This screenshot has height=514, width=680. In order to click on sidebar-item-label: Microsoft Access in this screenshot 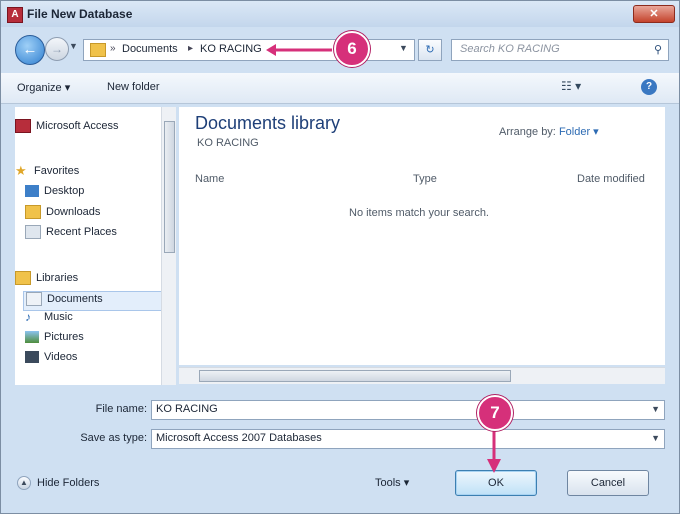, I will do `click(77, 126)`.